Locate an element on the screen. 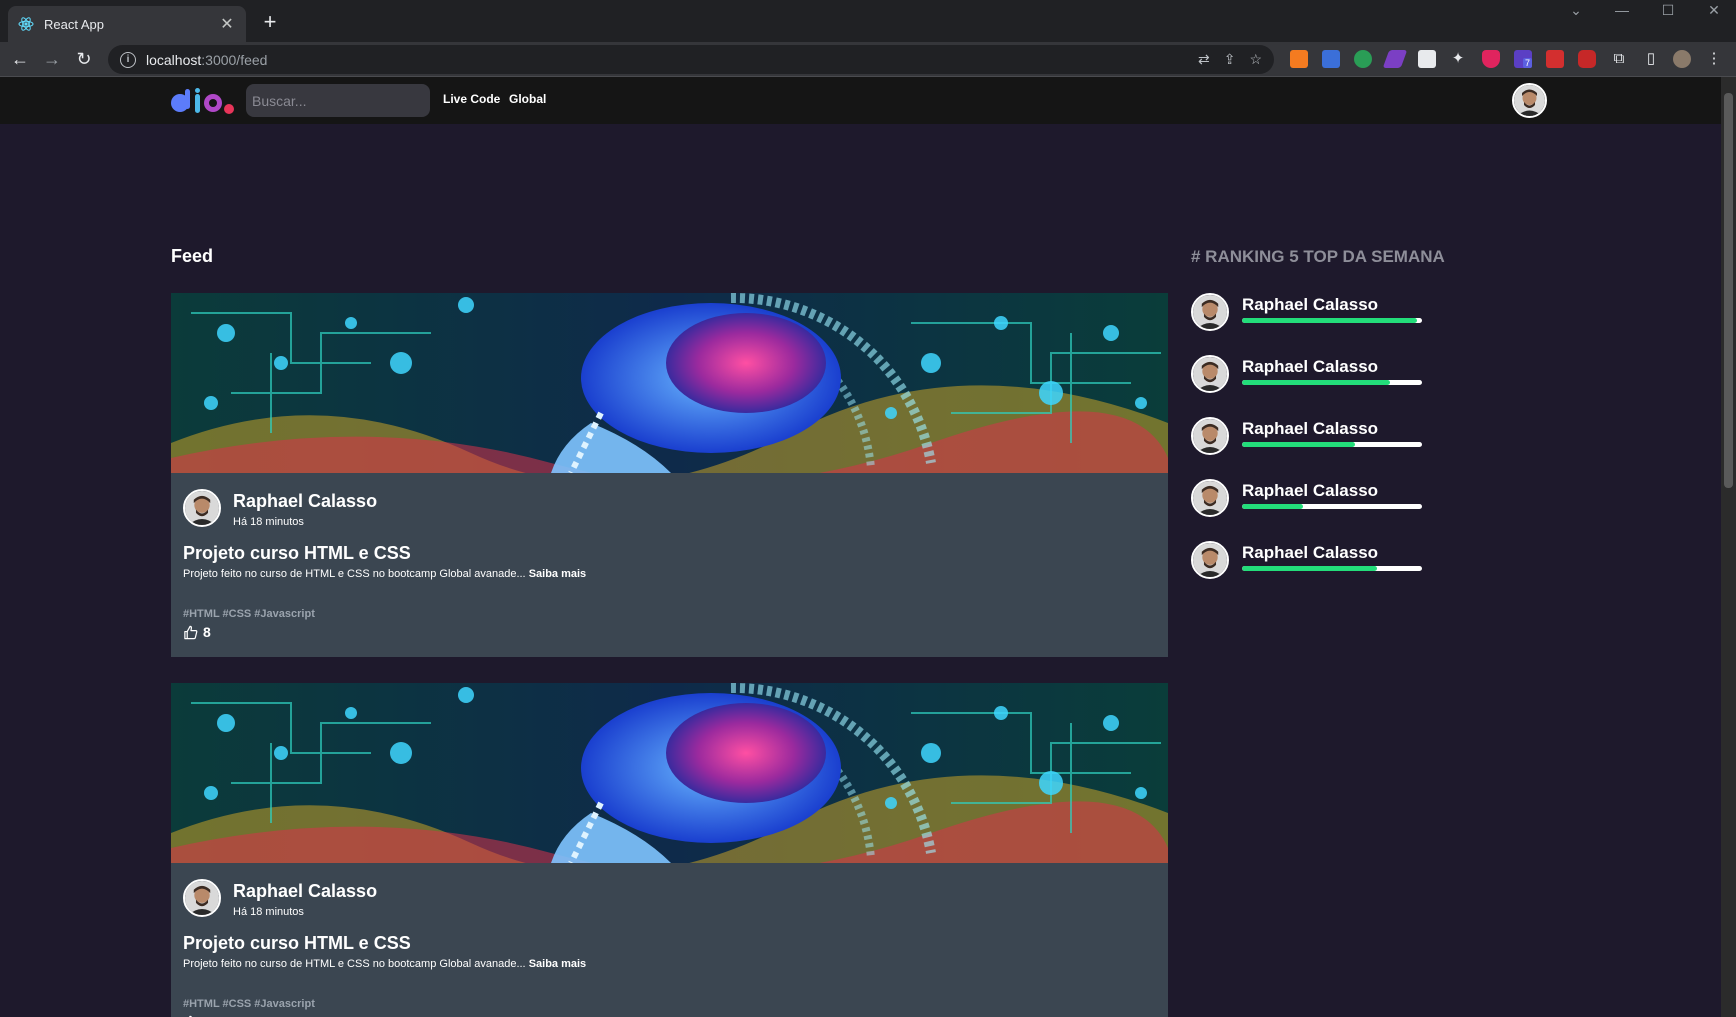 This screenshot has height=1017, width=1736. pdf-extension-icon is located at coordinates (1555, 59).